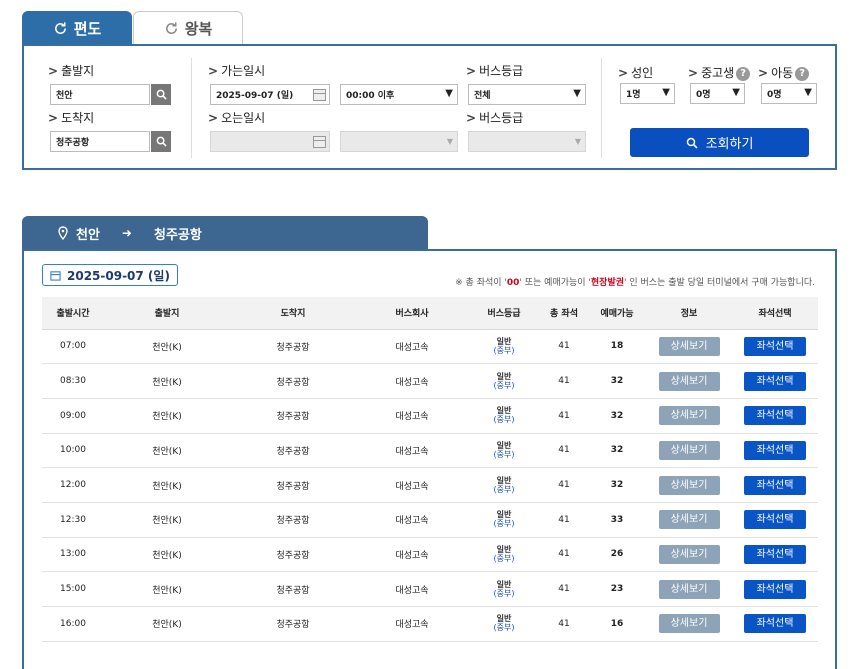  What do you see at coordinates (692, 143) in the screenshot?
I see `search-icon` at bounding box center [692, 143].